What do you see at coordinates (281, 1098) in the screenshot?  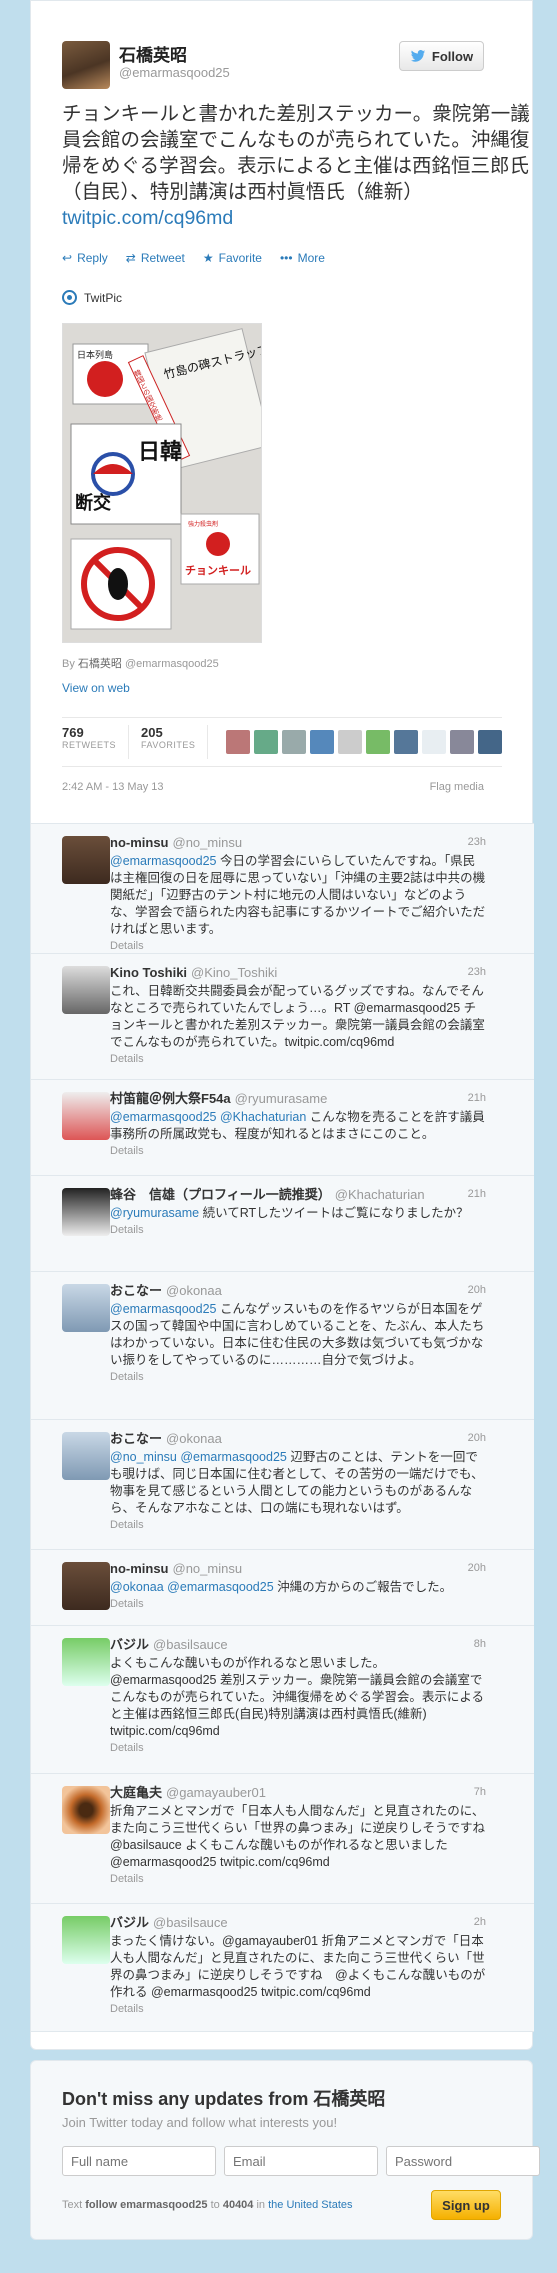 I see `reply-handle: @ryumurasame` at bounding box center [281, 1098].